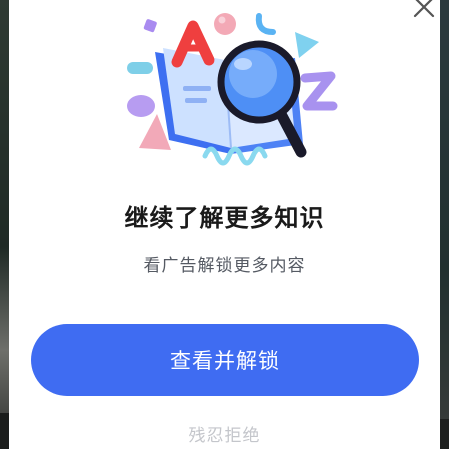  I want to click on dialog-title: 继续了解更多知识, so click(224, 218).